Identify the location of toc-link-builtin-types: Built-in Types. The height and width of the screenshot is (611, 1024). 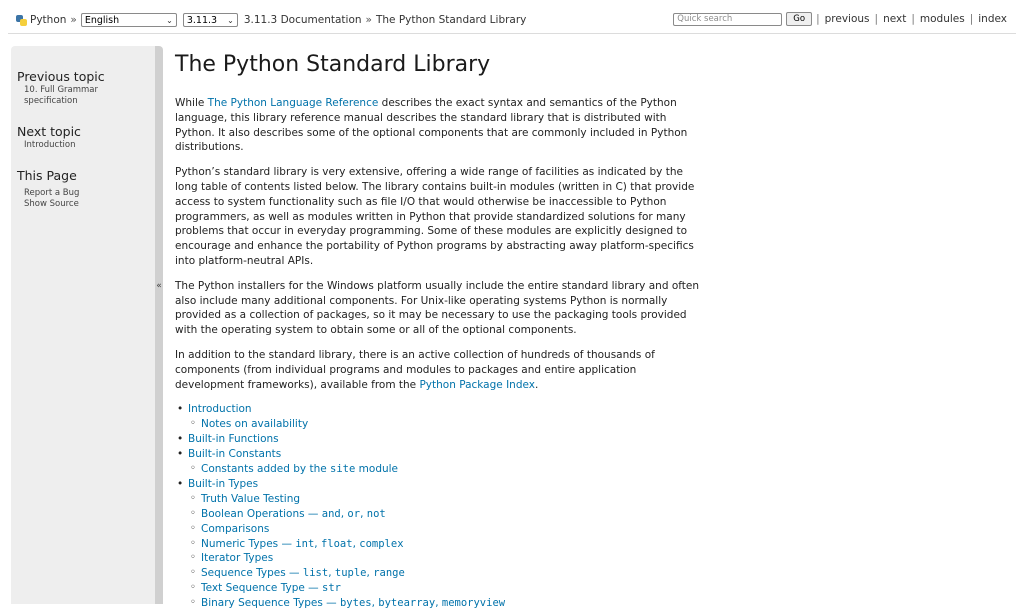
(223, 484).